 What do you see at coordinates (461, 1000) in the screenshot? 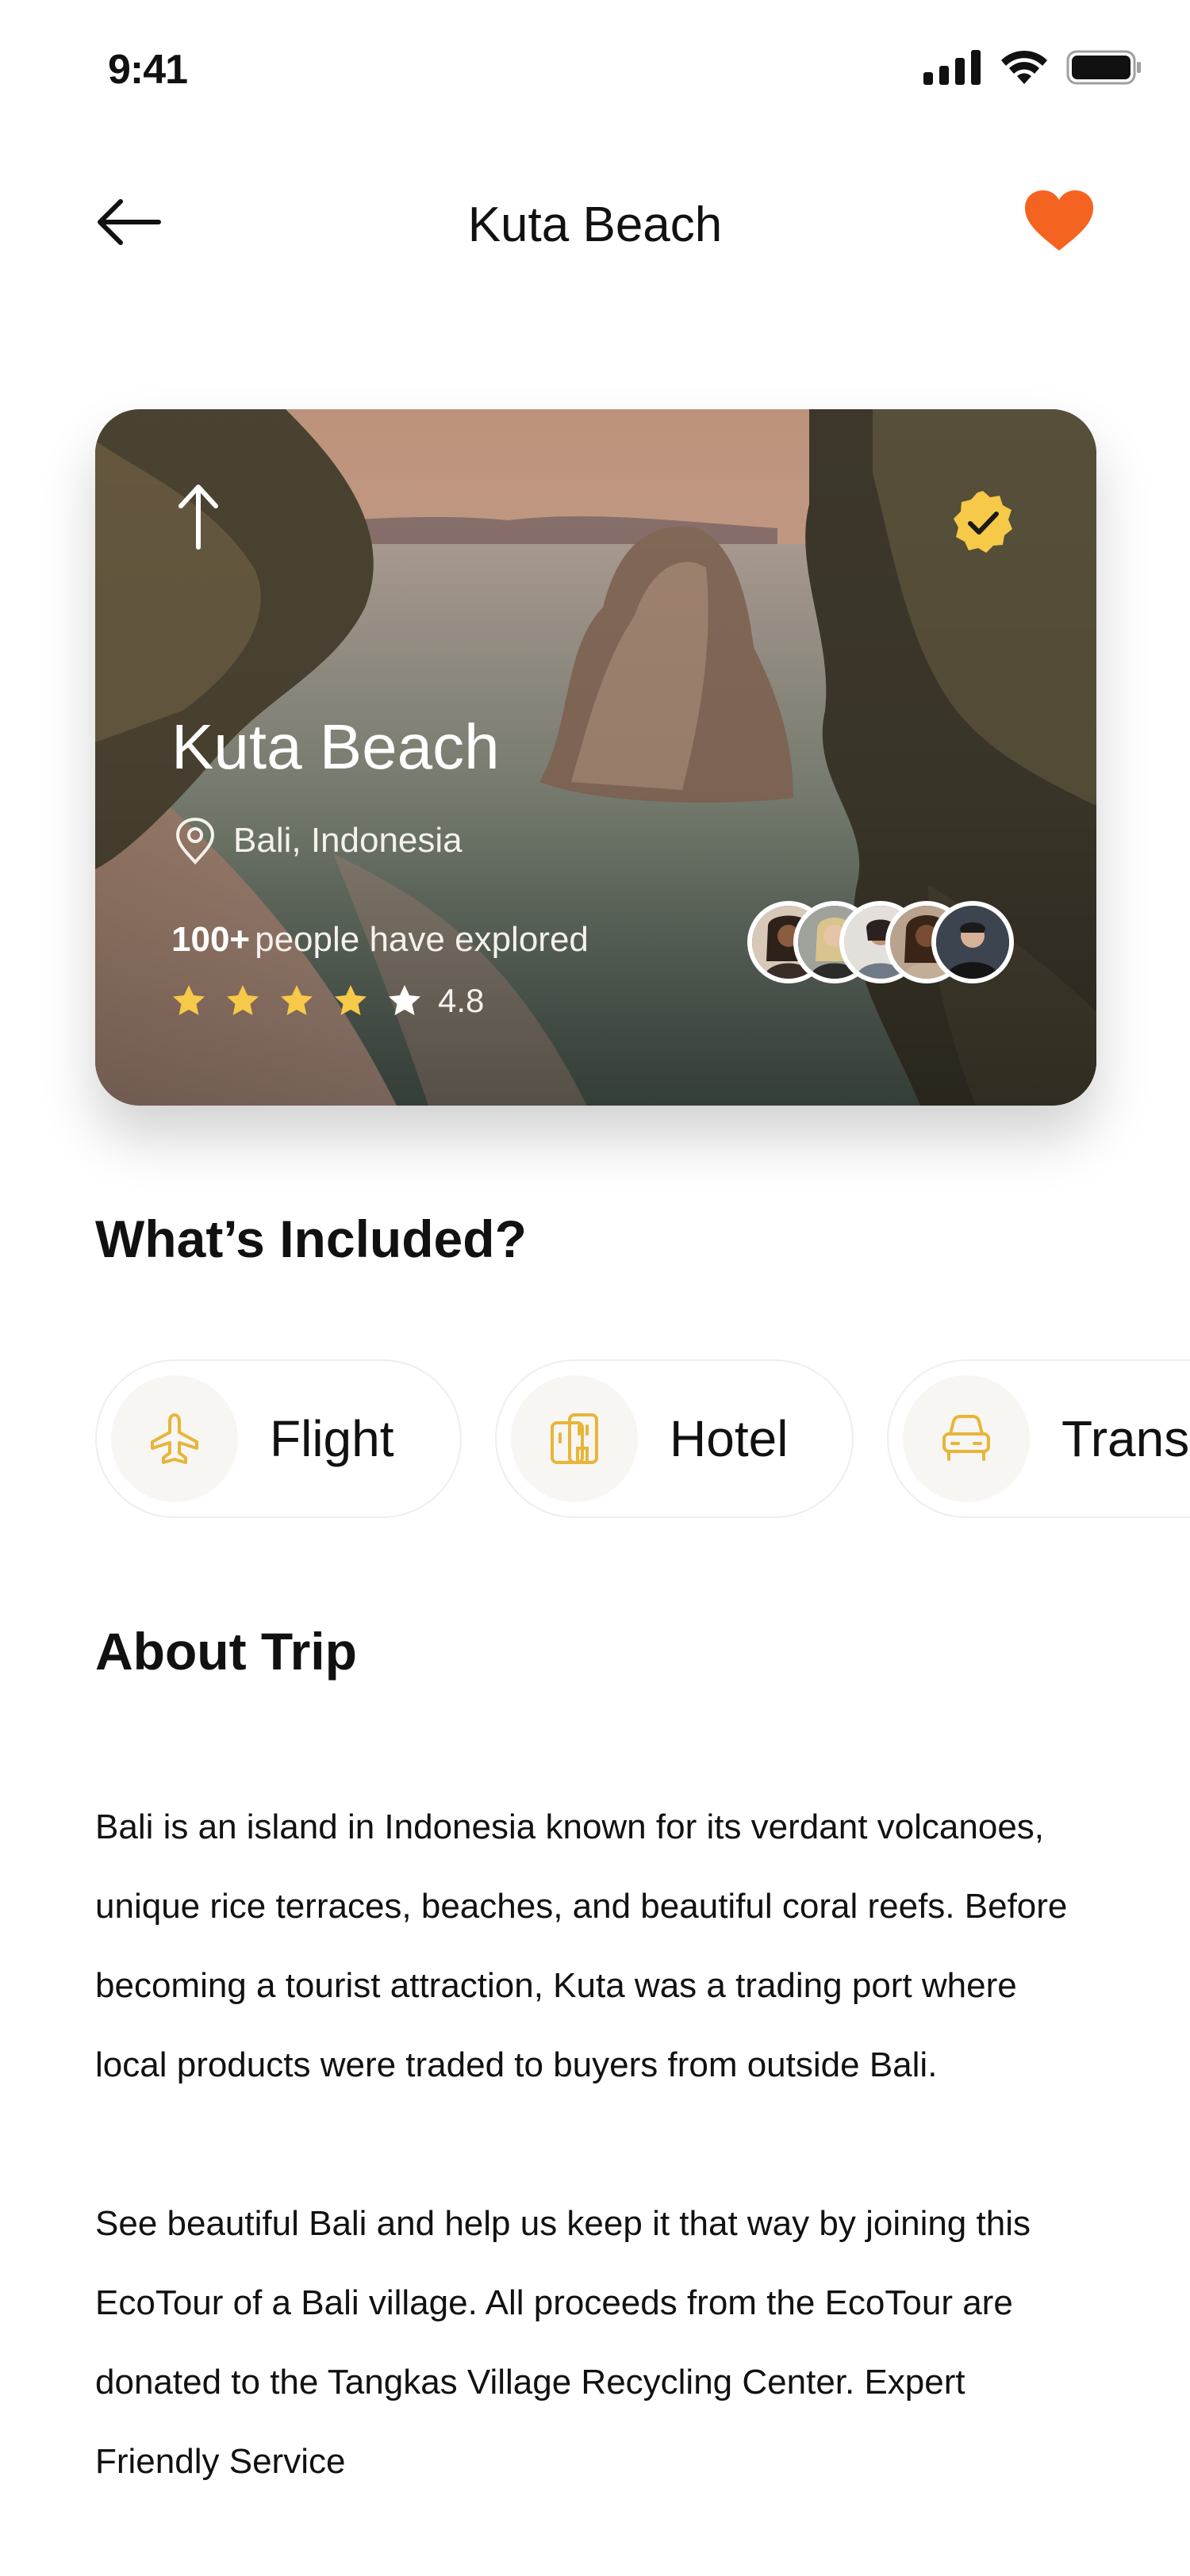
I see `rating-value: 4.8` at bounding box center [461, 1000].